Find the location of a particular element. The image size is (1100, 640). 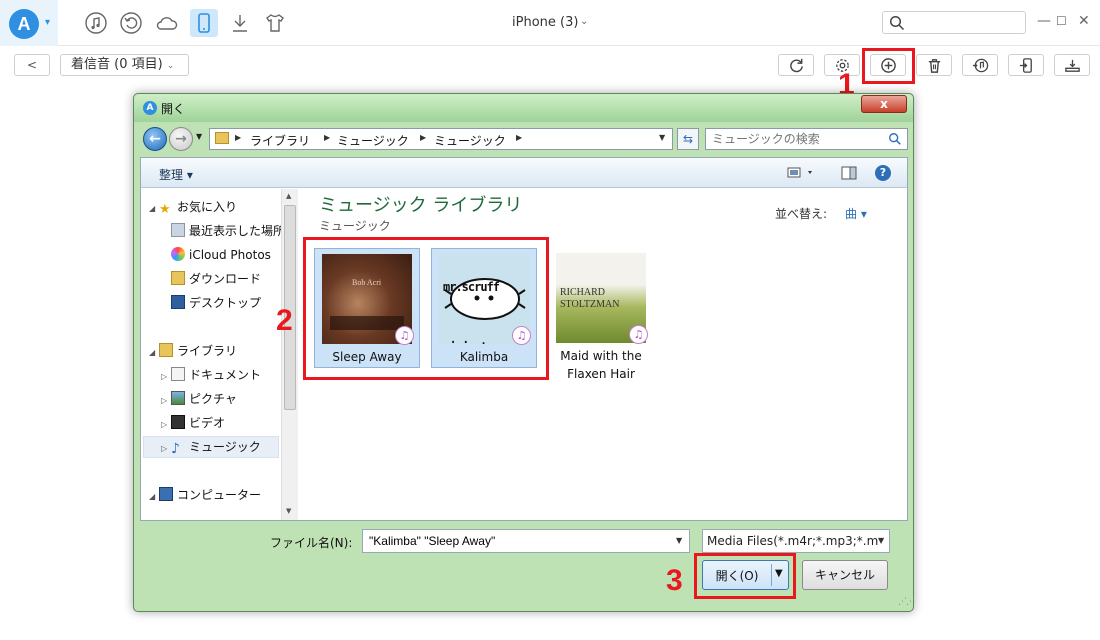

to-computer-button is located at coordinates (1072, 65).